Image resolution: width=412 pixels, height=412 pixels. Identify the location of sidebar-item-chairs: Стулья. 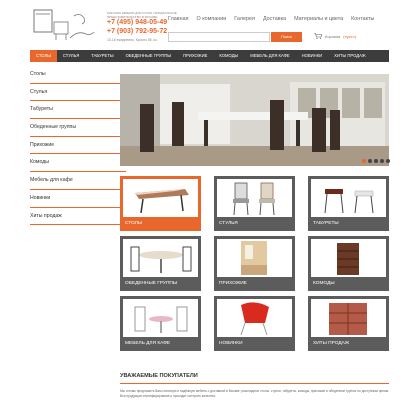
(78, 93).